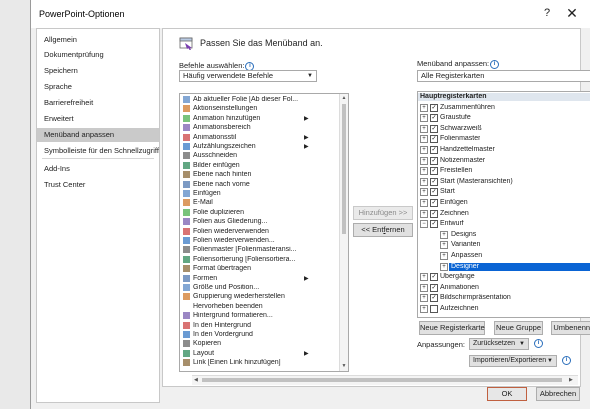  Describe the element at coordinates (504, 298) in the screenshot. I see `tree-tab-item: + ✓ Bildschirmpräsentation` at that location.